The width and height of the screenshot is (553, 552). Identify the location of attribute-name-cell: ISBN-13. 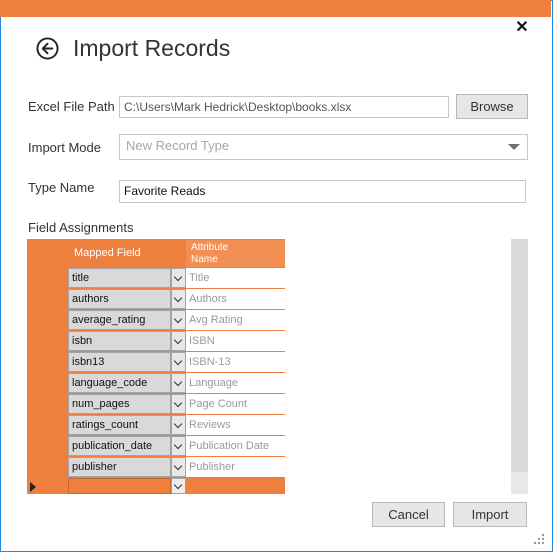
(235, 362).